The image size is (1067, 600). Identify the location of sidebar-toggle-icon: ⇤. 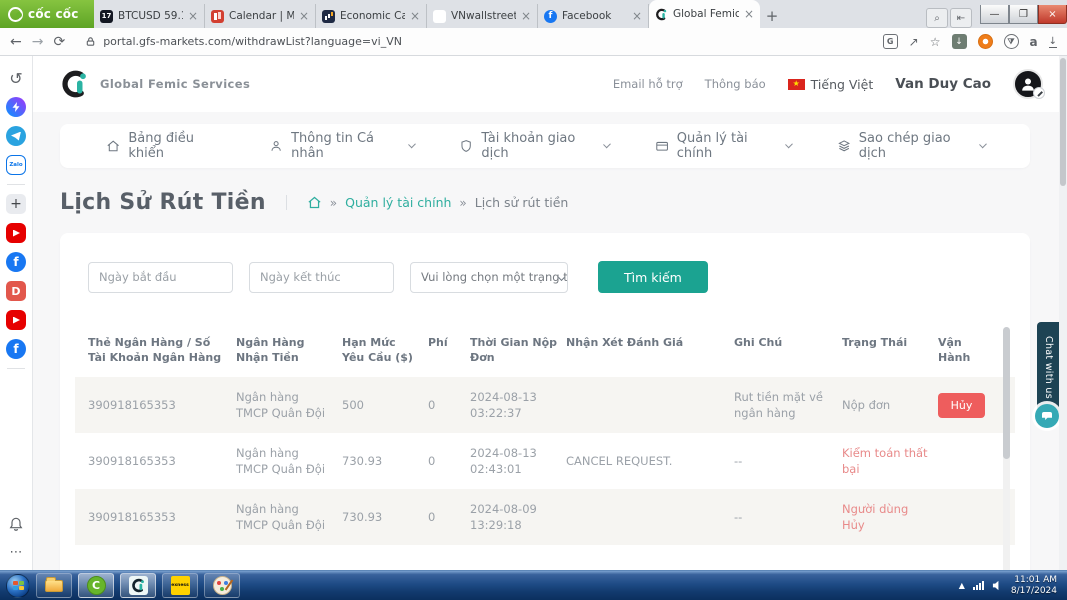
(961, 18).